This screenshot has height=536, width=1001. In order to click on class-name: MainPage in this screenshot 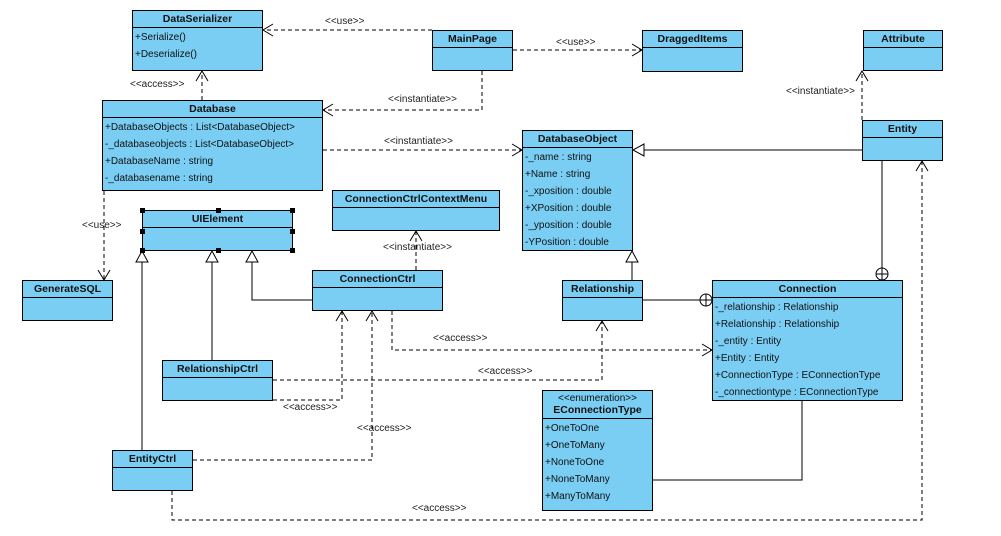, I will do `click(472, 39)`.